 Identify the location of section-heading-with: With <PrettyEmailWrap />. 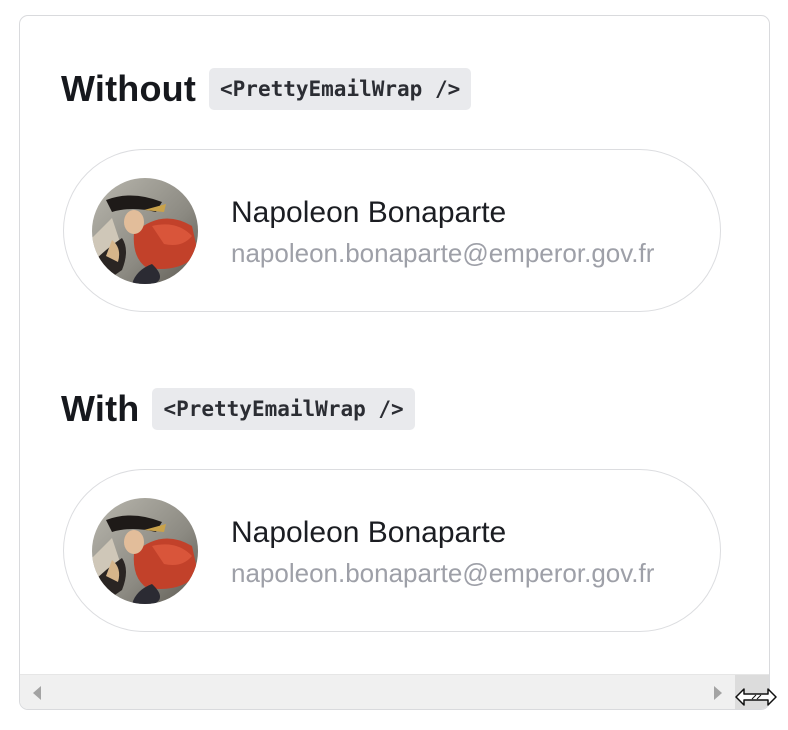
(238, 409).